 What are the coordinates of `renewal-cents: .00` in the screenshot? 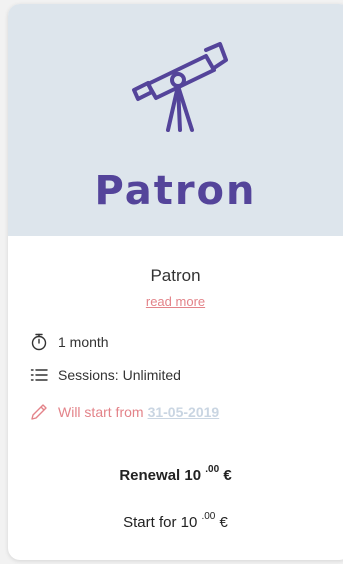 It's located at (212, 469).